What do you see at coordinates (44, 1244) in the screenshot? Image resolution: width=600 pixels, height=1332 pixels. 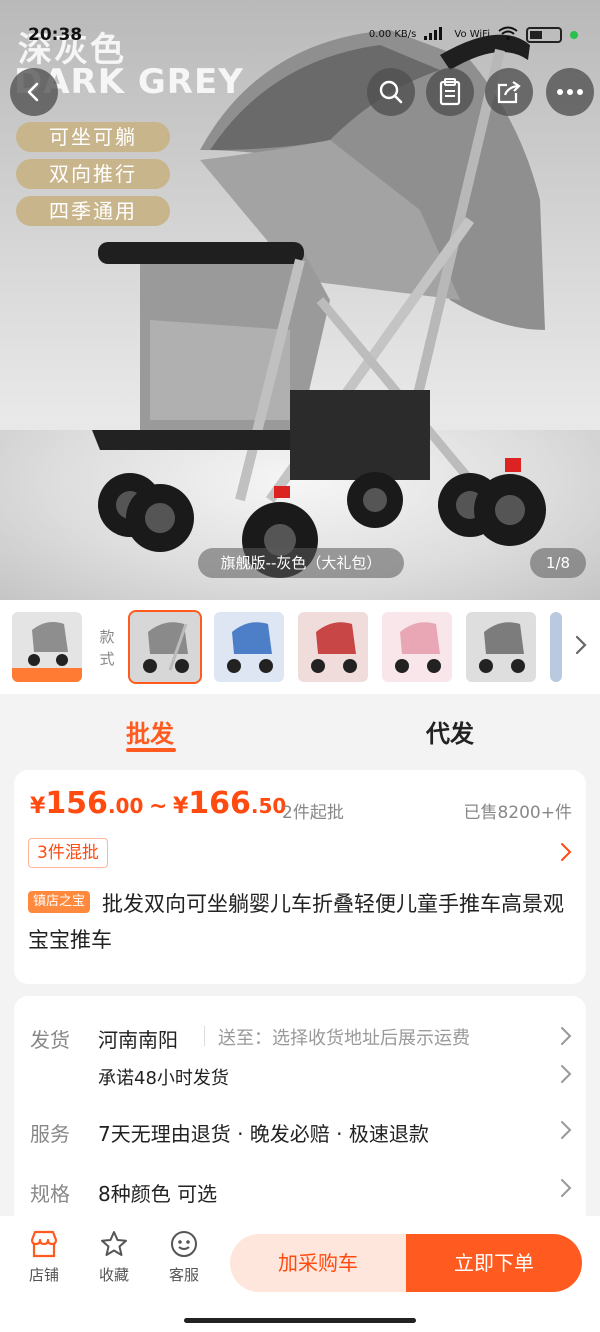 I see `shop-icon` at bounding box center [44, 1244].